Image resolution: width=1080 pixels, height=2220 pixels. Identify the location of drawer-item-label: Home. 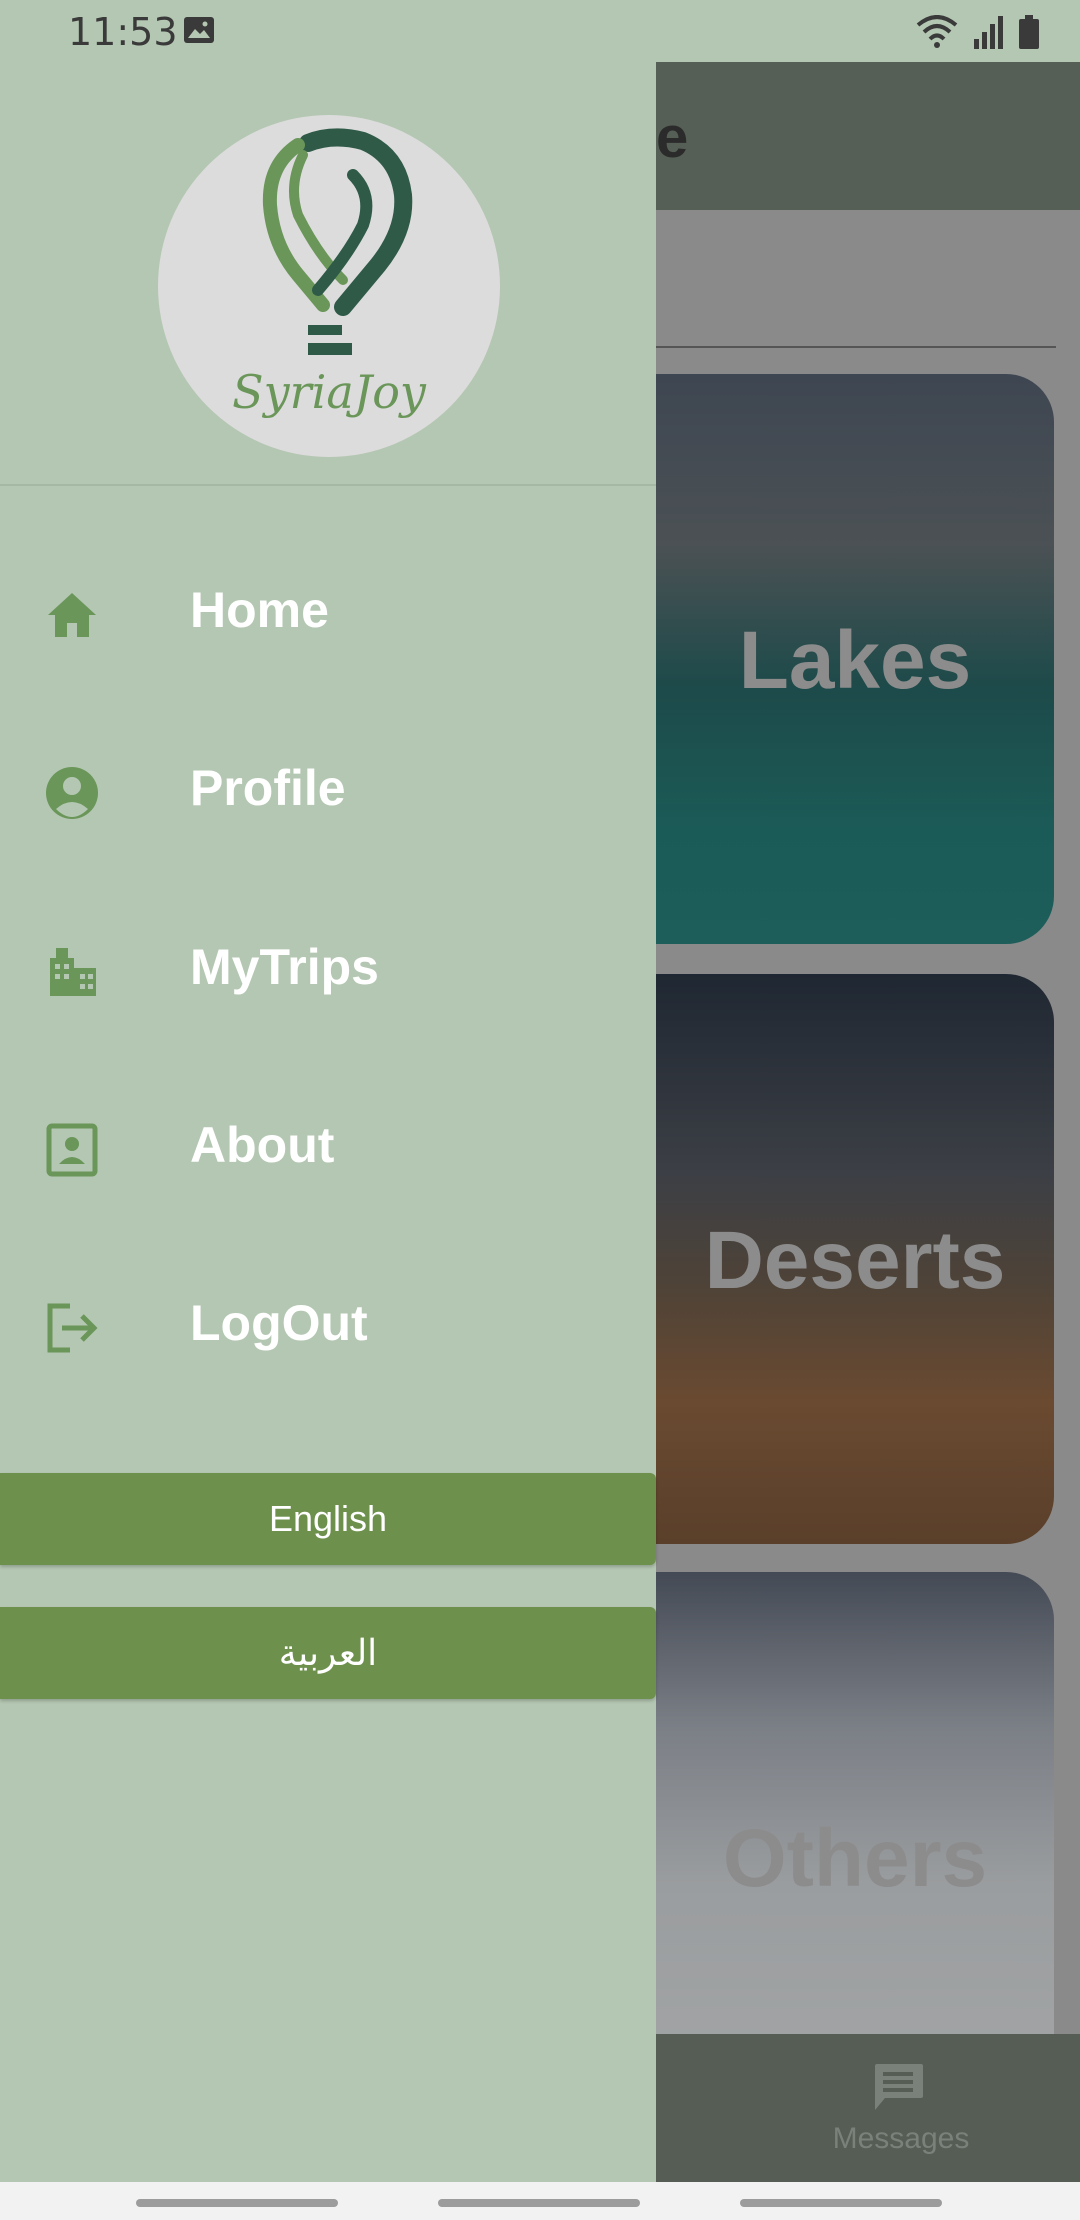
(259, 610).